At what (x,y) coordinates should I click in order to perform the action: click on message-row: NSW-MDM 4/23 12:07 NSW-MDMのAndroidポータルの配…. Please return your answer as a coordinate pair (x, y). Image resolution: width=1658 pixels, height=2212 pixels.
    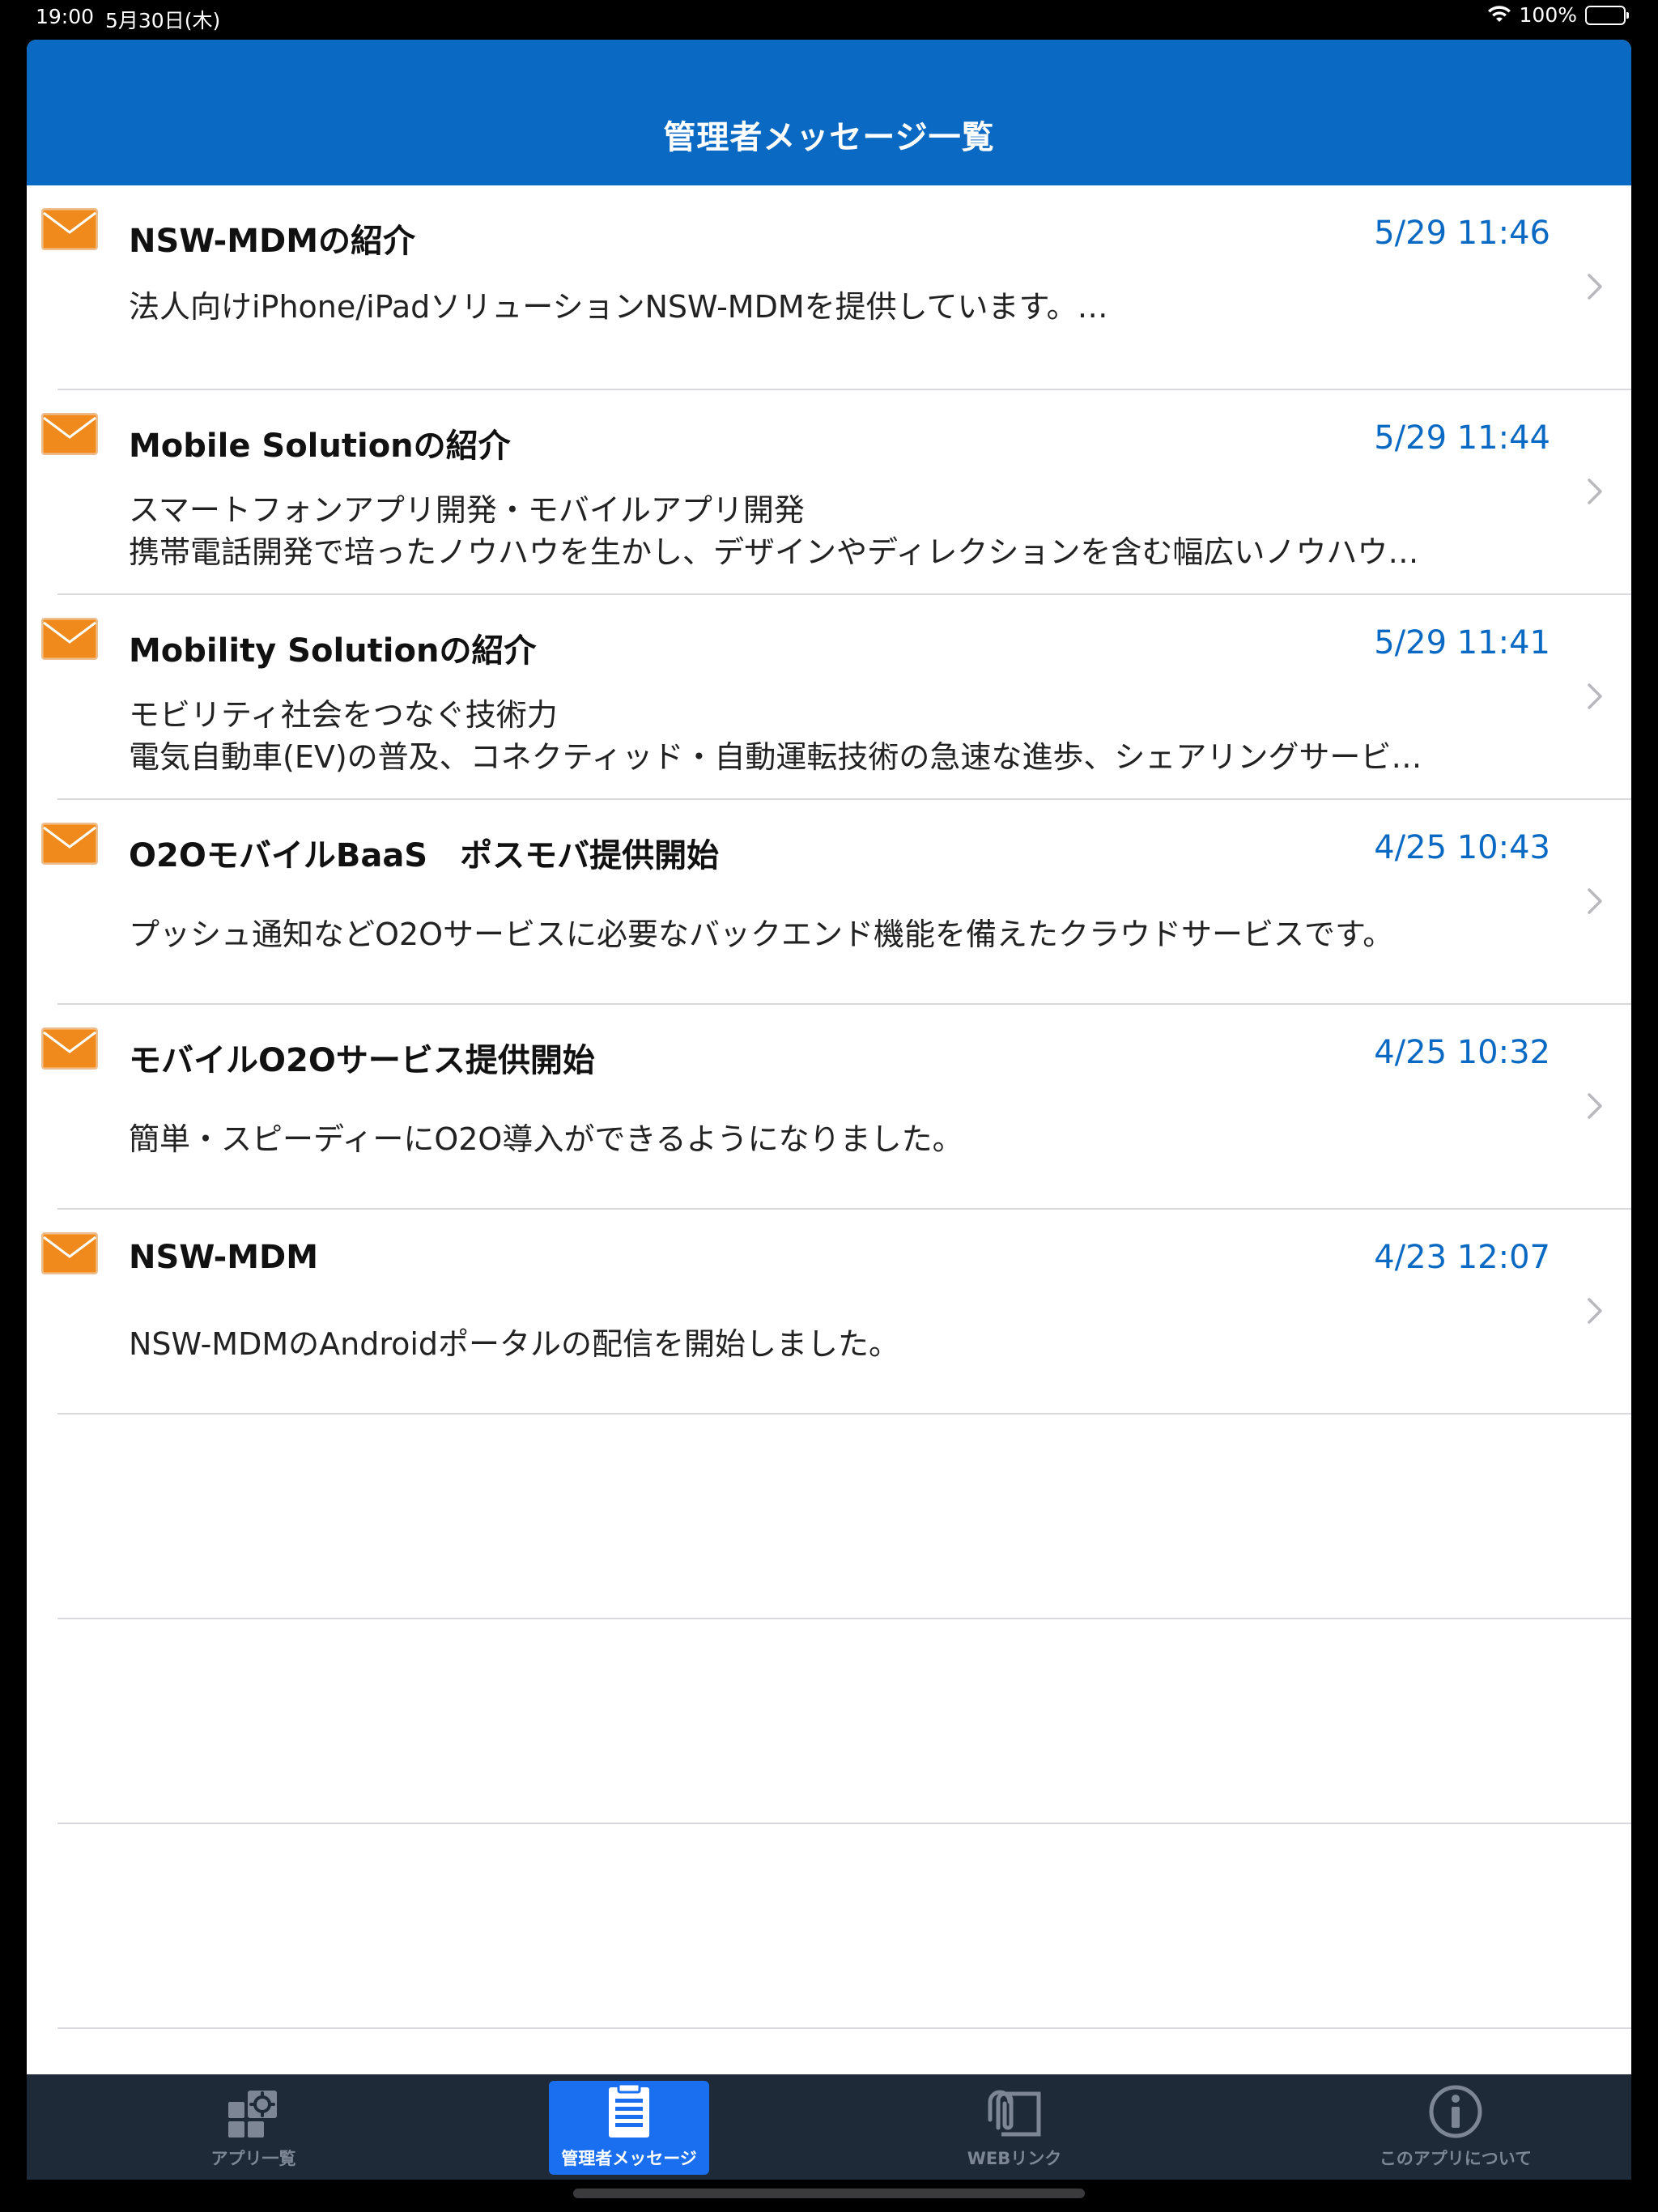
    Looking at the image, I should click on (829, 1312).